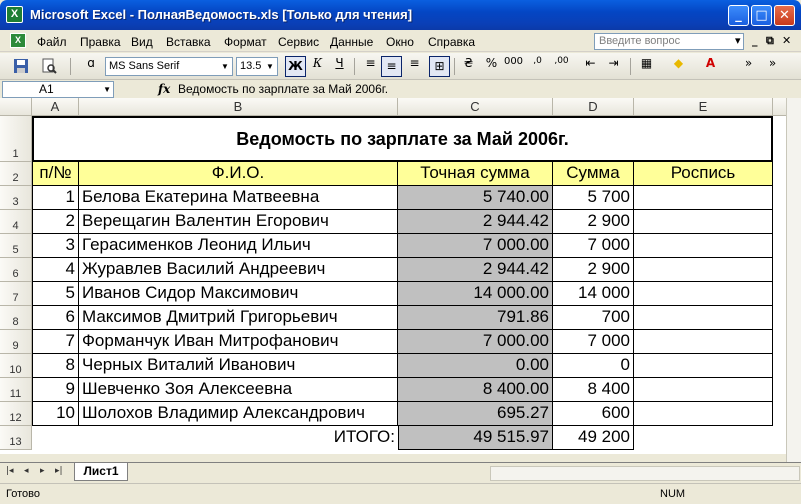 This screenshot has width=801, height=504. What do you see at coordinates (613, 66) in the screenshot?
I see `increase-indent-icon: ⇥` at bounding box center [613, 66].